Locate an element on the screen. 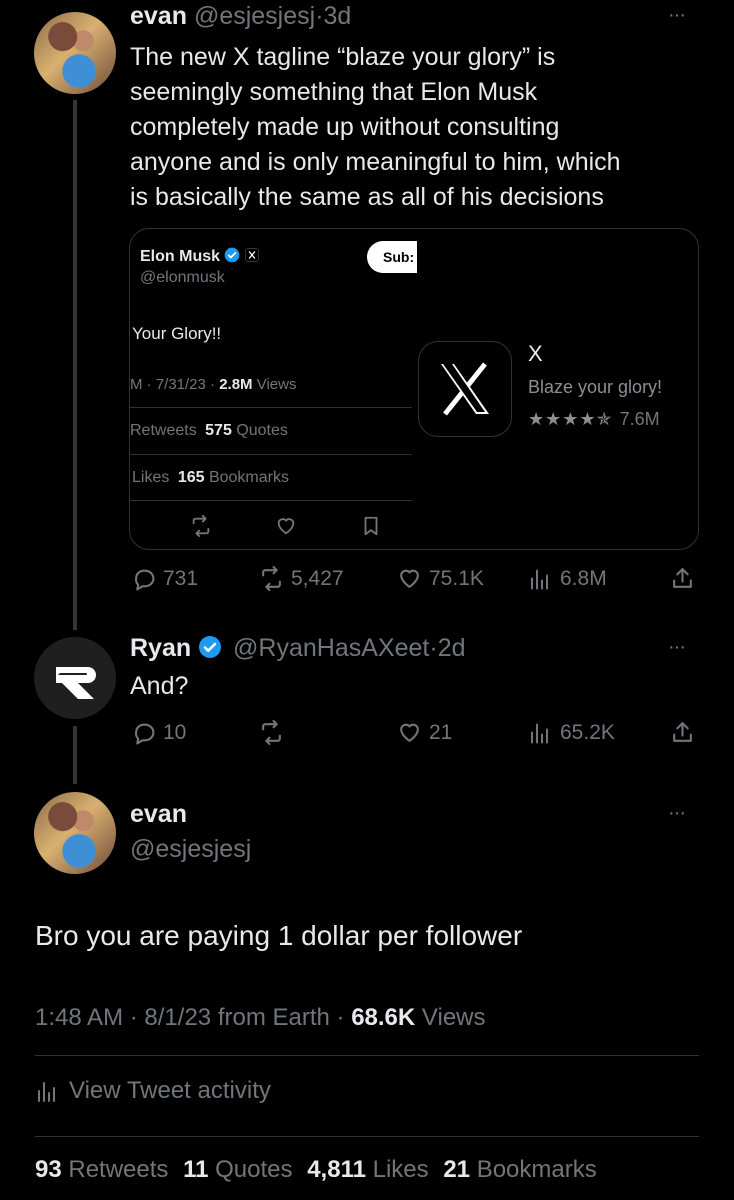 This screenshot has width=734, height=1200. embed-stats-row: Retweets 575 Quotes is located at coordinates (209, 430).